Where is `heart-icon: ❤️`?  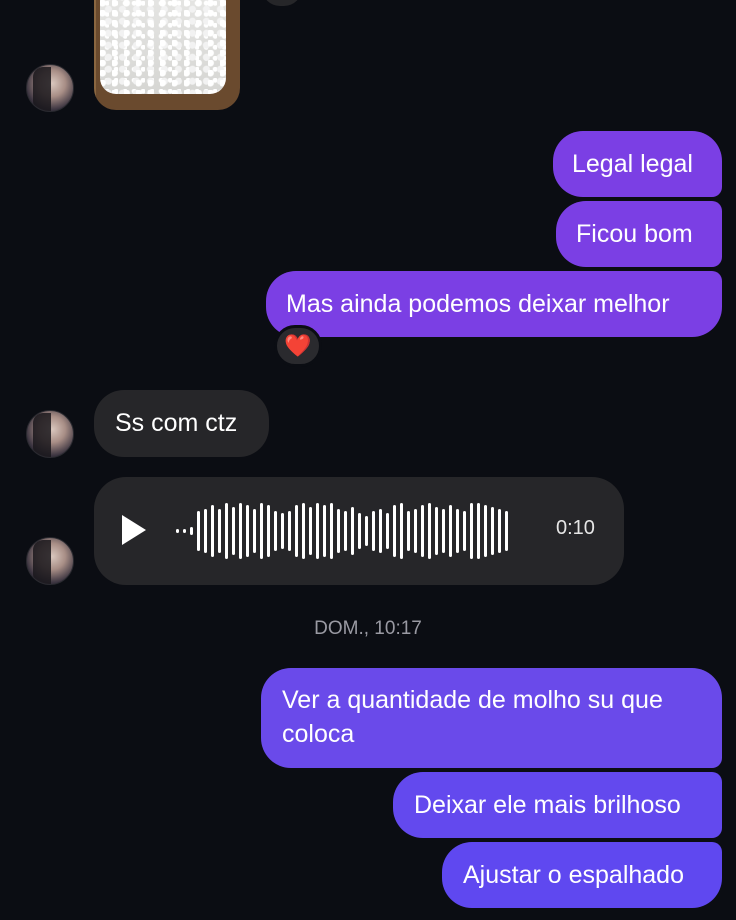 heart-icon: ❤️ is located at coordinates (298, 345).